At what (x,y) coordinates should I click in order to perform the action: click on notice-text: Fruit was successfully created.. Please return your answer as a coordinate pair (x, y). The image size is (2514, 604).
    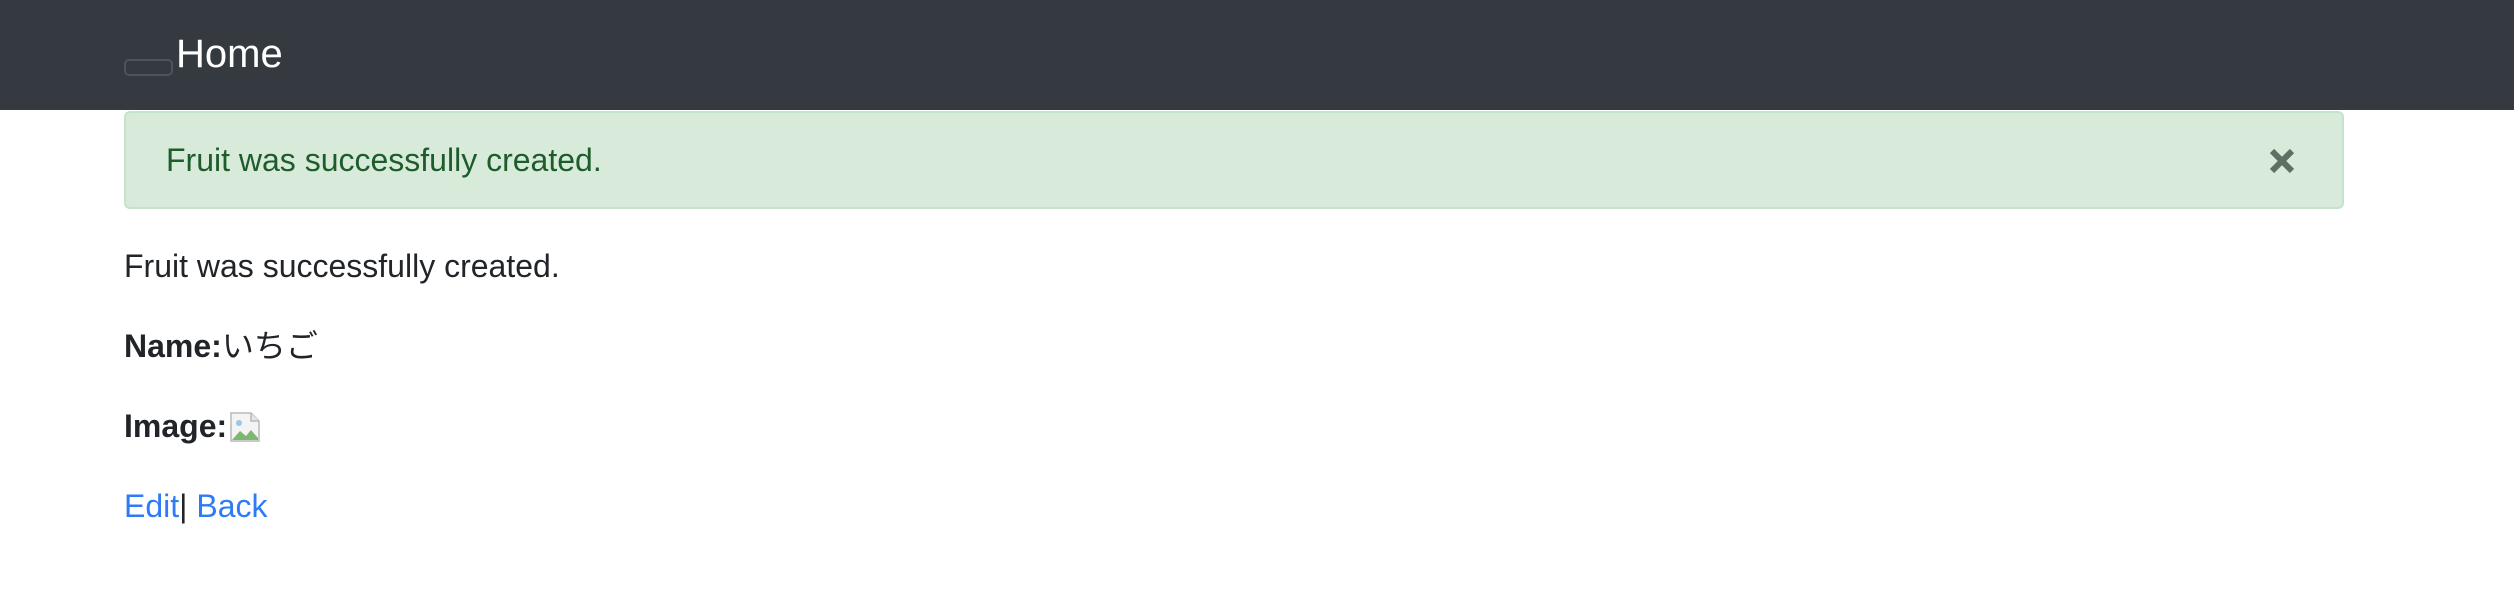
    Looking at the image, I should click on (342, 266).